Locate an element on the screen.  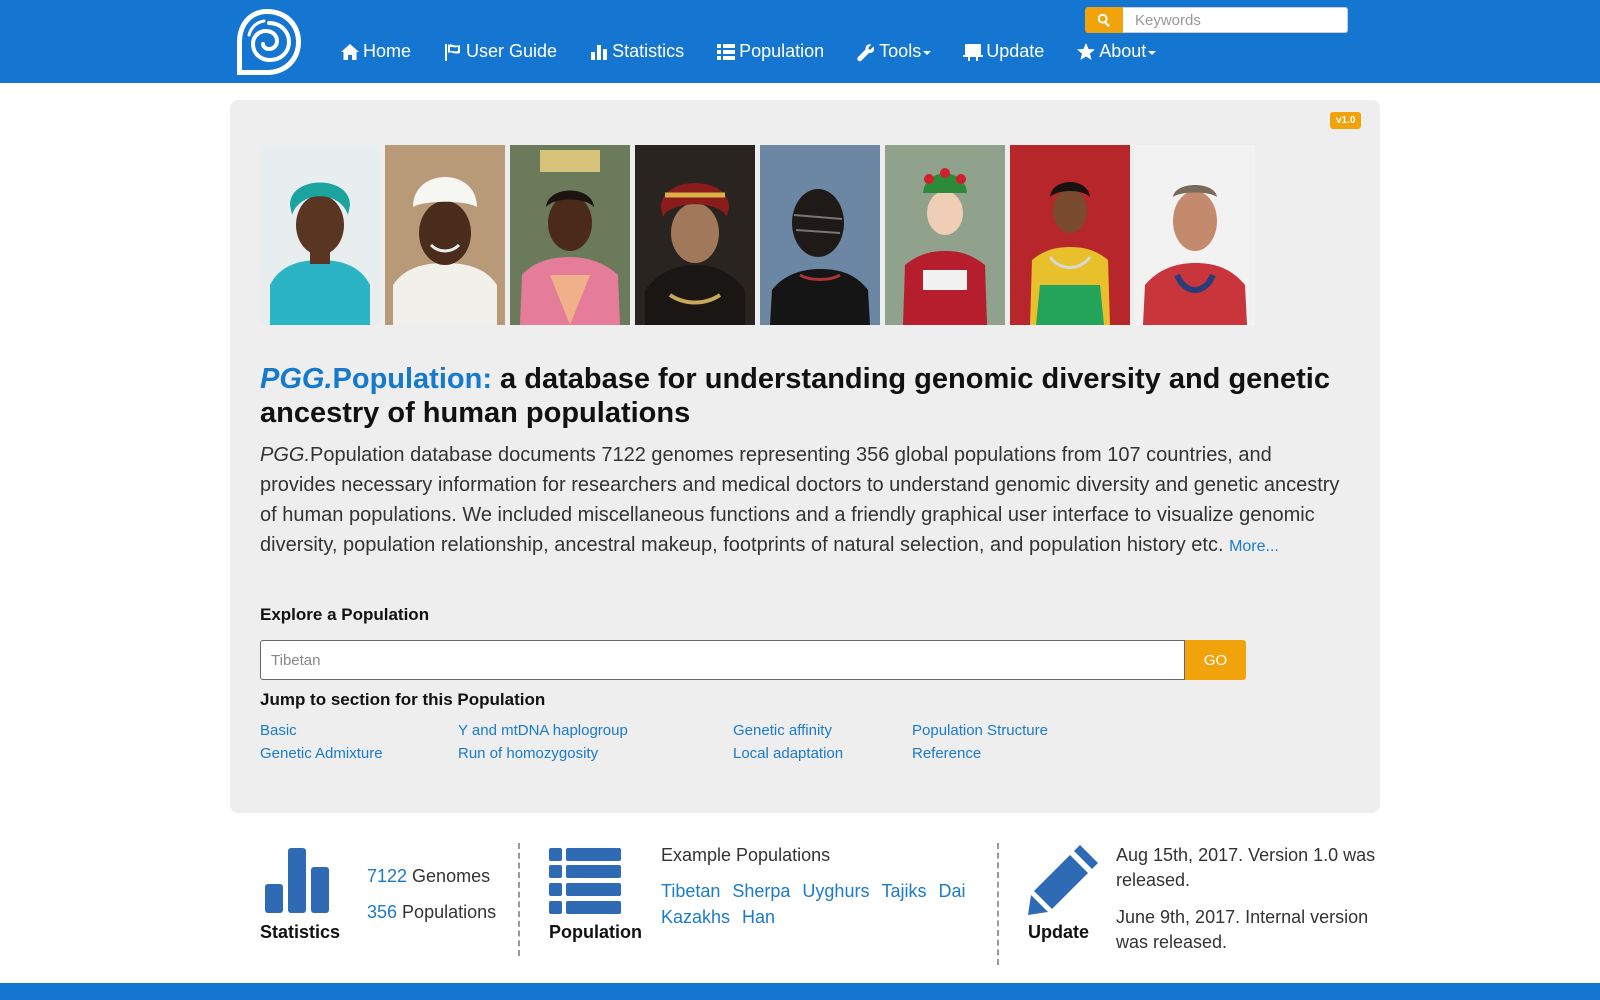
example-population-link: Tibetan is located at coordinates (690, 891).